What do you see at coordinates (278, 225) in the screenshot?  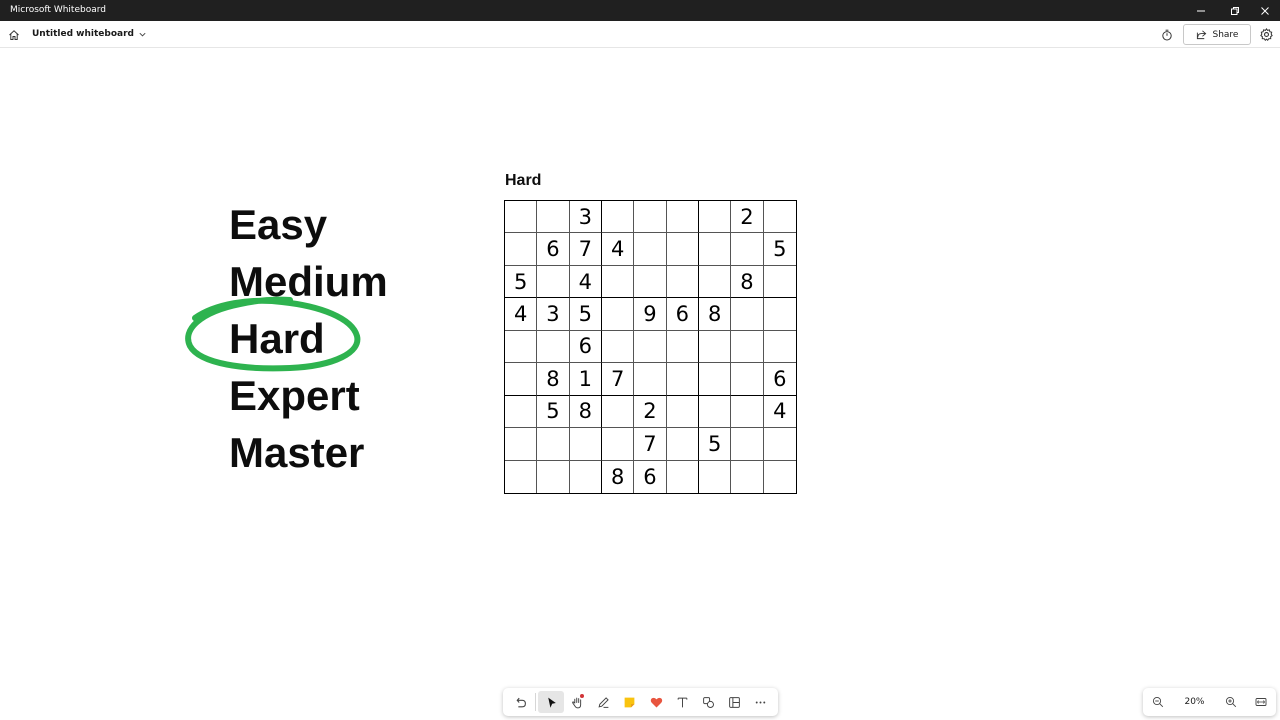 I see `difficulty-easy: Easy` at bounding box center [278, 225].